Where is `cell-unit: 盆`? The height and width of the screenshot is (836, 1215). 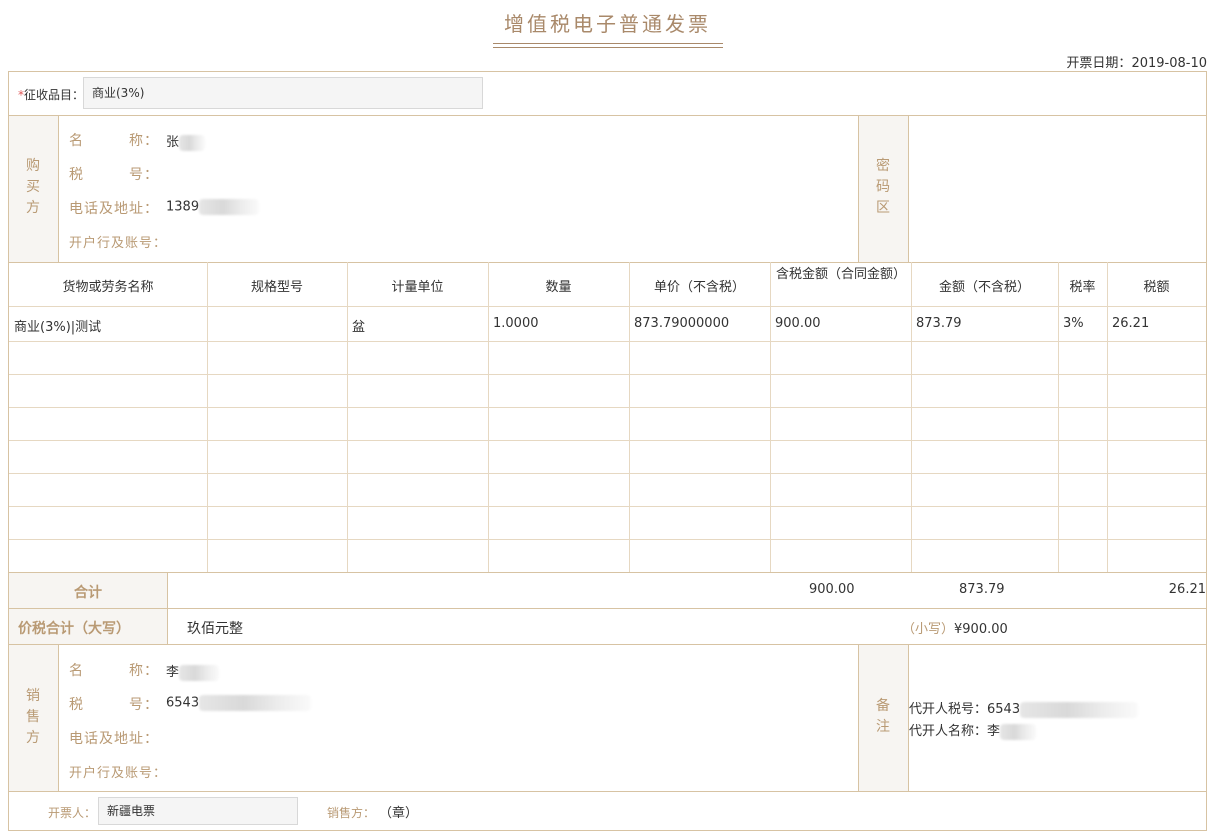 cell-unit: 盆 is located at coordinates (359, 327).